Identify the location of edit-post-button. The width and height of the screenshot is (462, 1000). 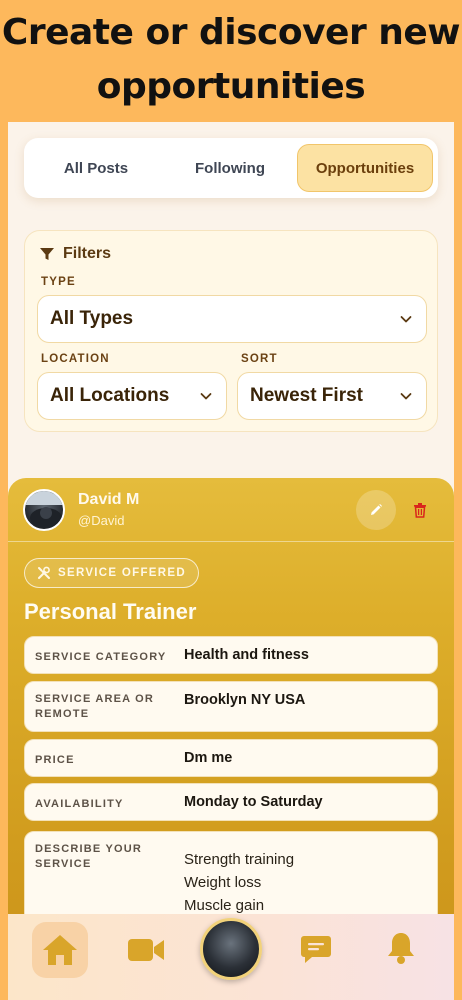
(376, 510).